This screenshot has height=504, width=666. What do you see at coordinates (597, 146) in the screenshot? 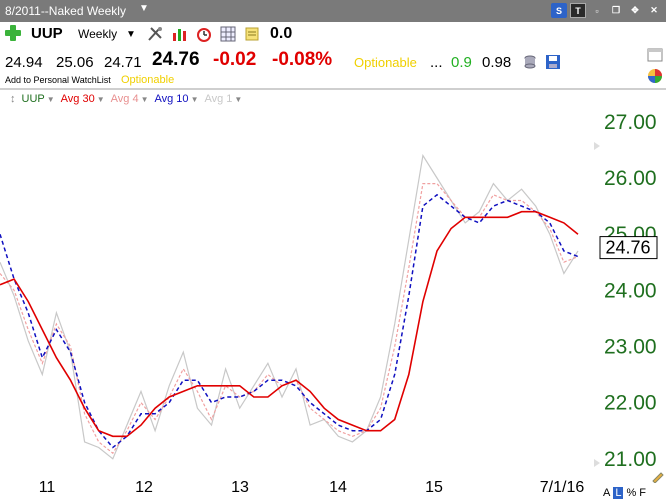
I see `axis-top-arrow-icon` at bounding box center [597, 146].